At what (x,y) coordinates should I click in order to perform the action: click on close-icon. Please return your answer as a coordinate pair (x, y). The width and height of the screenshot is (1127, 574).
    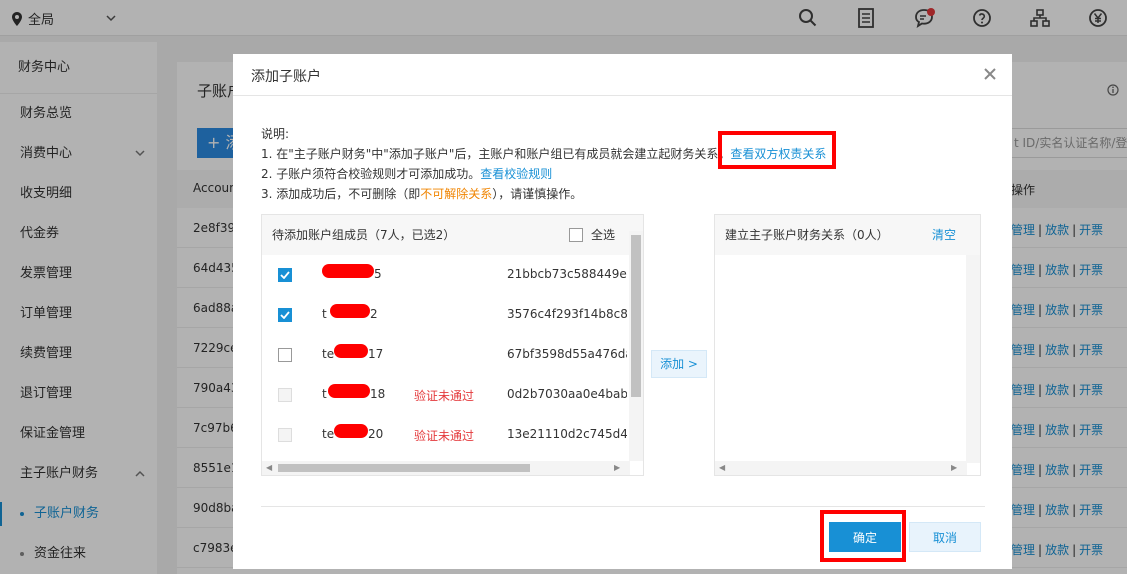
    Looking at the image, I should click on (990, 74).